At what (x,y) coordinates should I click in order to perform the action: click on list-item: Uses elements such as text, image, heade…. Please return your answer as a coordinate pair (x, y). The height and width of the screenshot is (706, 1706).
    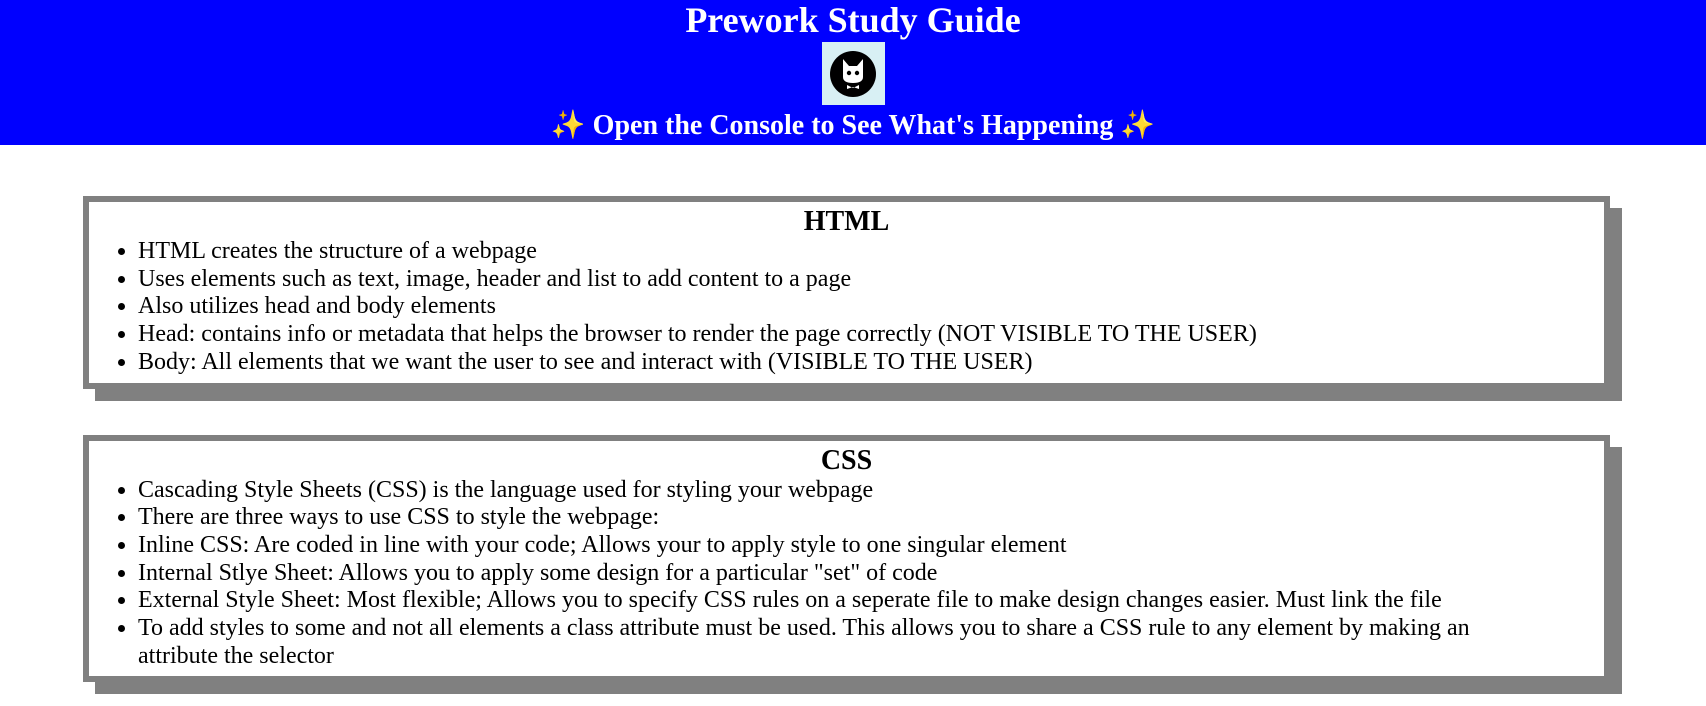
    Looking at the image, I should click on (871, 280).